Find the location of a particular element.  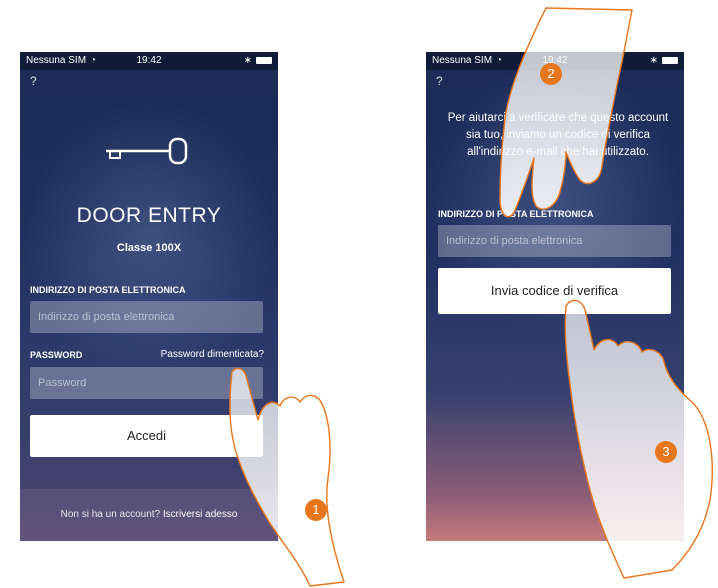

step-badge-2: 2 is located at coordinates (551, 74).